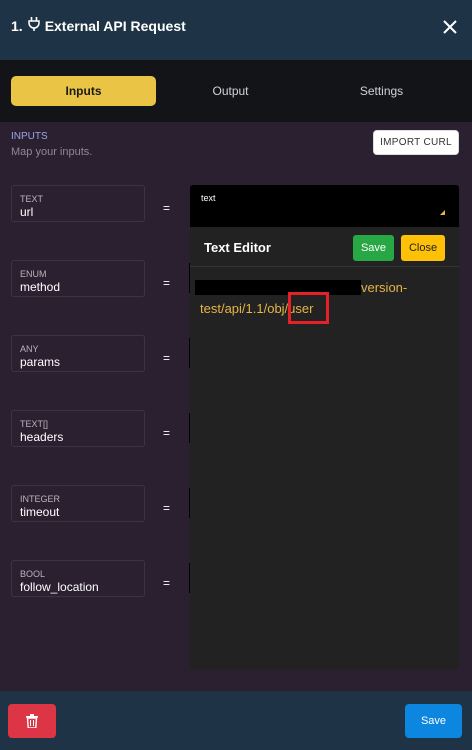  I want to click on tab-bar: Inputs Output Settings, so click(236, 91).